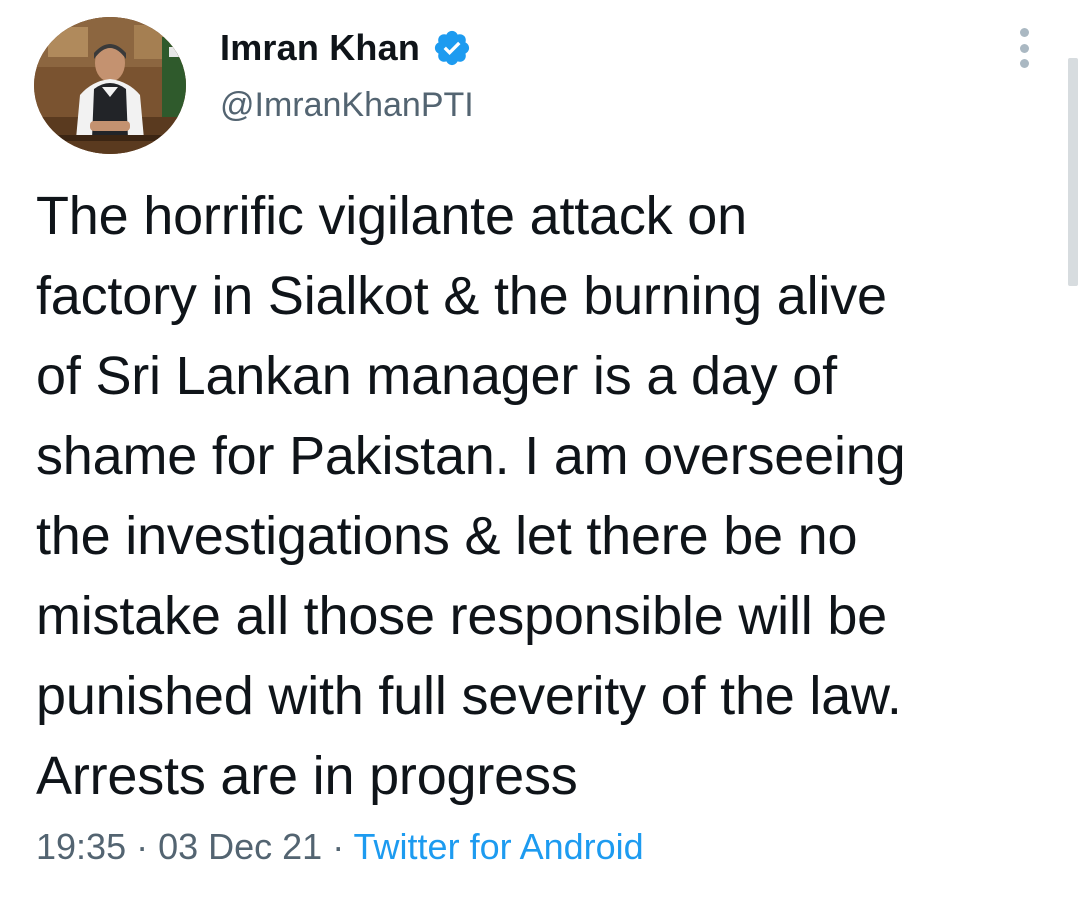 The width and height of the screenshot is (1080, 897). I want to click on tweet-meta: 19:35 · 03 Dec 21 · Twitter for Android, so click(340, 847).